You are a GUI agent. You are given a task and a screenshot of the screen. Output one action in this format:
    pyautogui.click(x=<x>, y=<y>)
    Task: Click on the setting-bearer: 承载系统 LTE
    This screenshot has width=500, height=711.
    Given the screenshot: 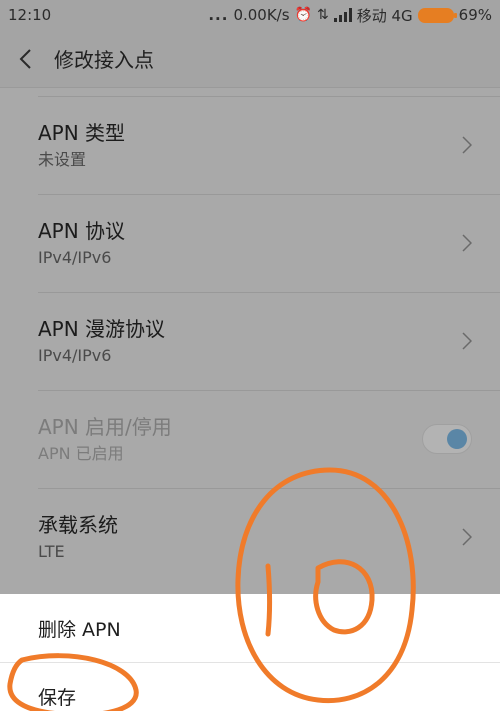 What is the action you would take?
    pyautogui.click(x=250, y=537)
    